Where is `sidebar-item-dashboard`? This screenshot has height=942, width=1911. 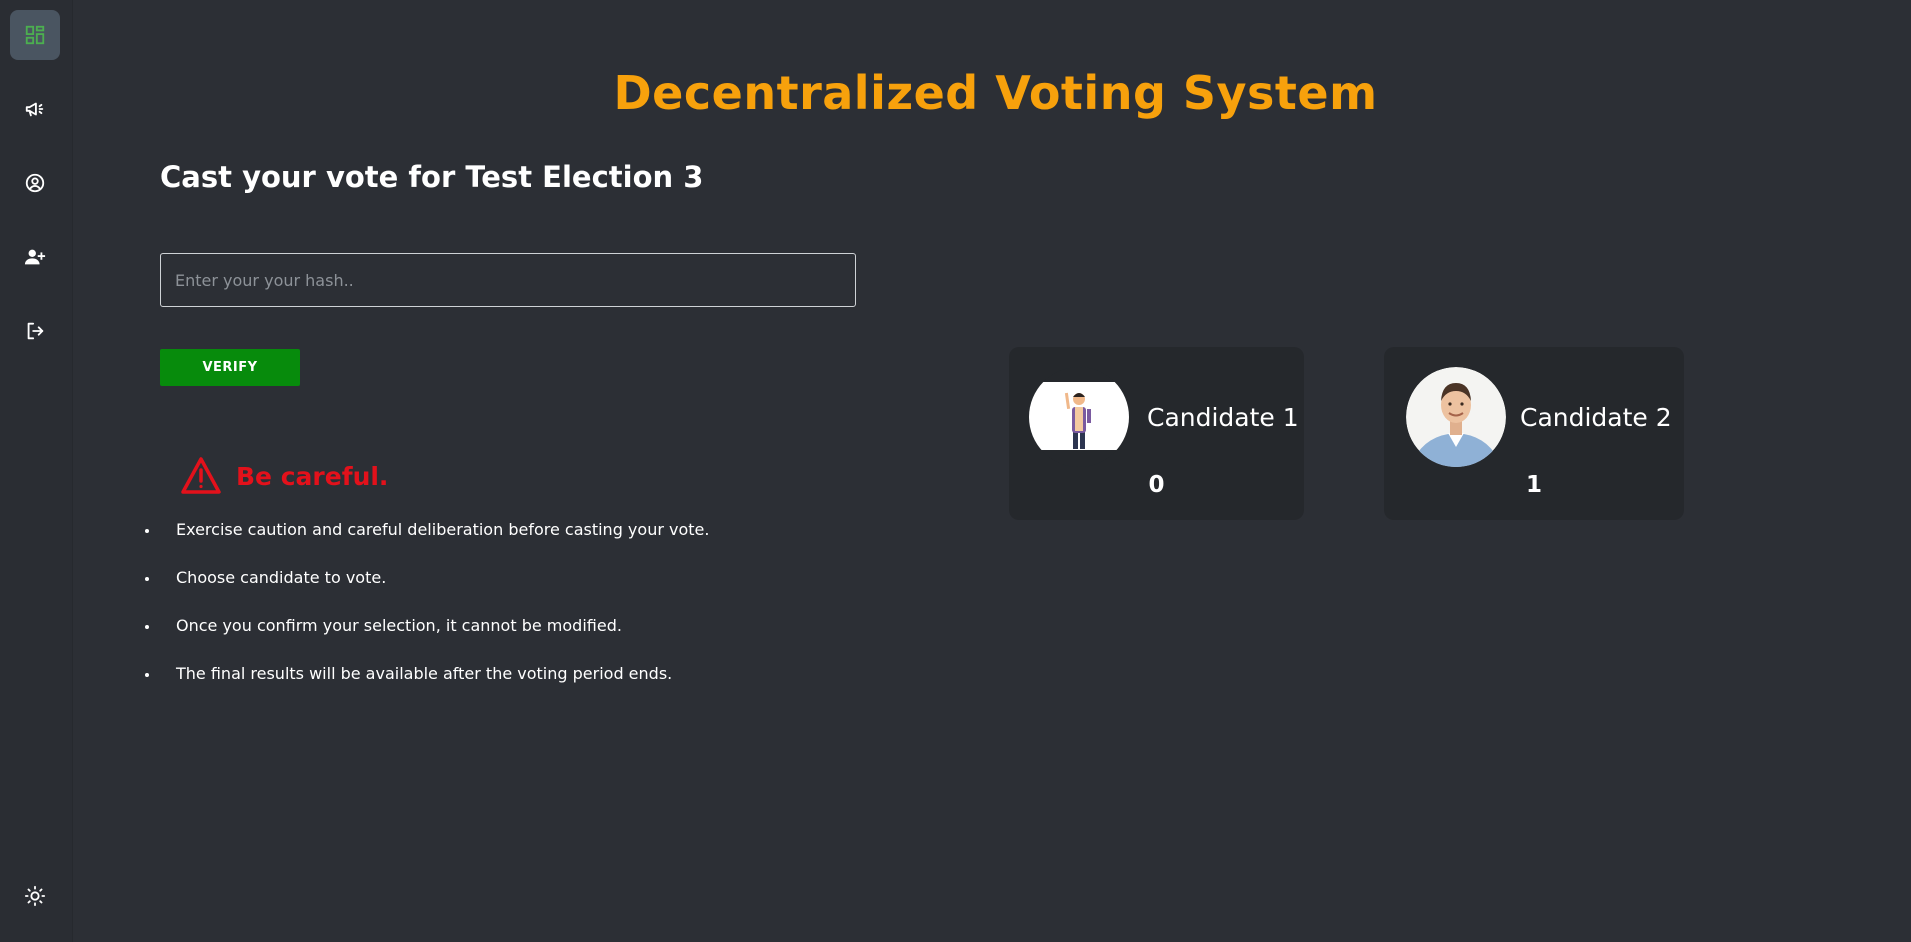
sidebar-item-dashboard is located at coordinates (35, 35).